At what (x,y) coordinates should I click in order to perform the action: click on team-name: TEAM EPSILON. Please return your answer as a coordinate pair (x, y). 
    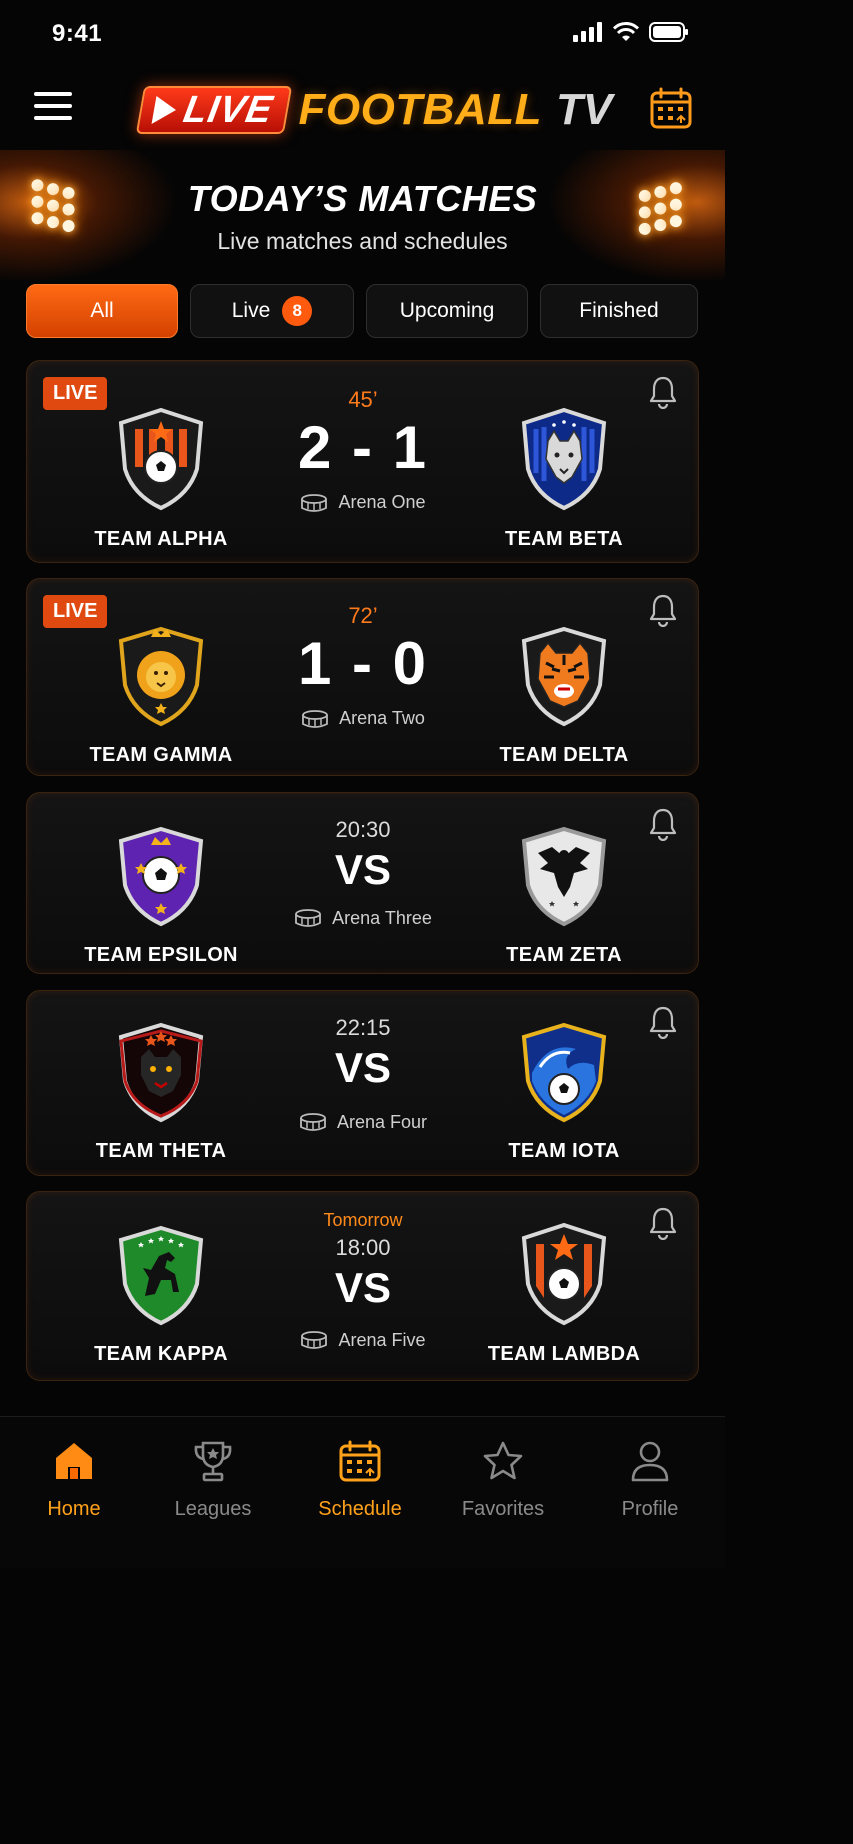
    Looking at the image, I should click on (161, 955).